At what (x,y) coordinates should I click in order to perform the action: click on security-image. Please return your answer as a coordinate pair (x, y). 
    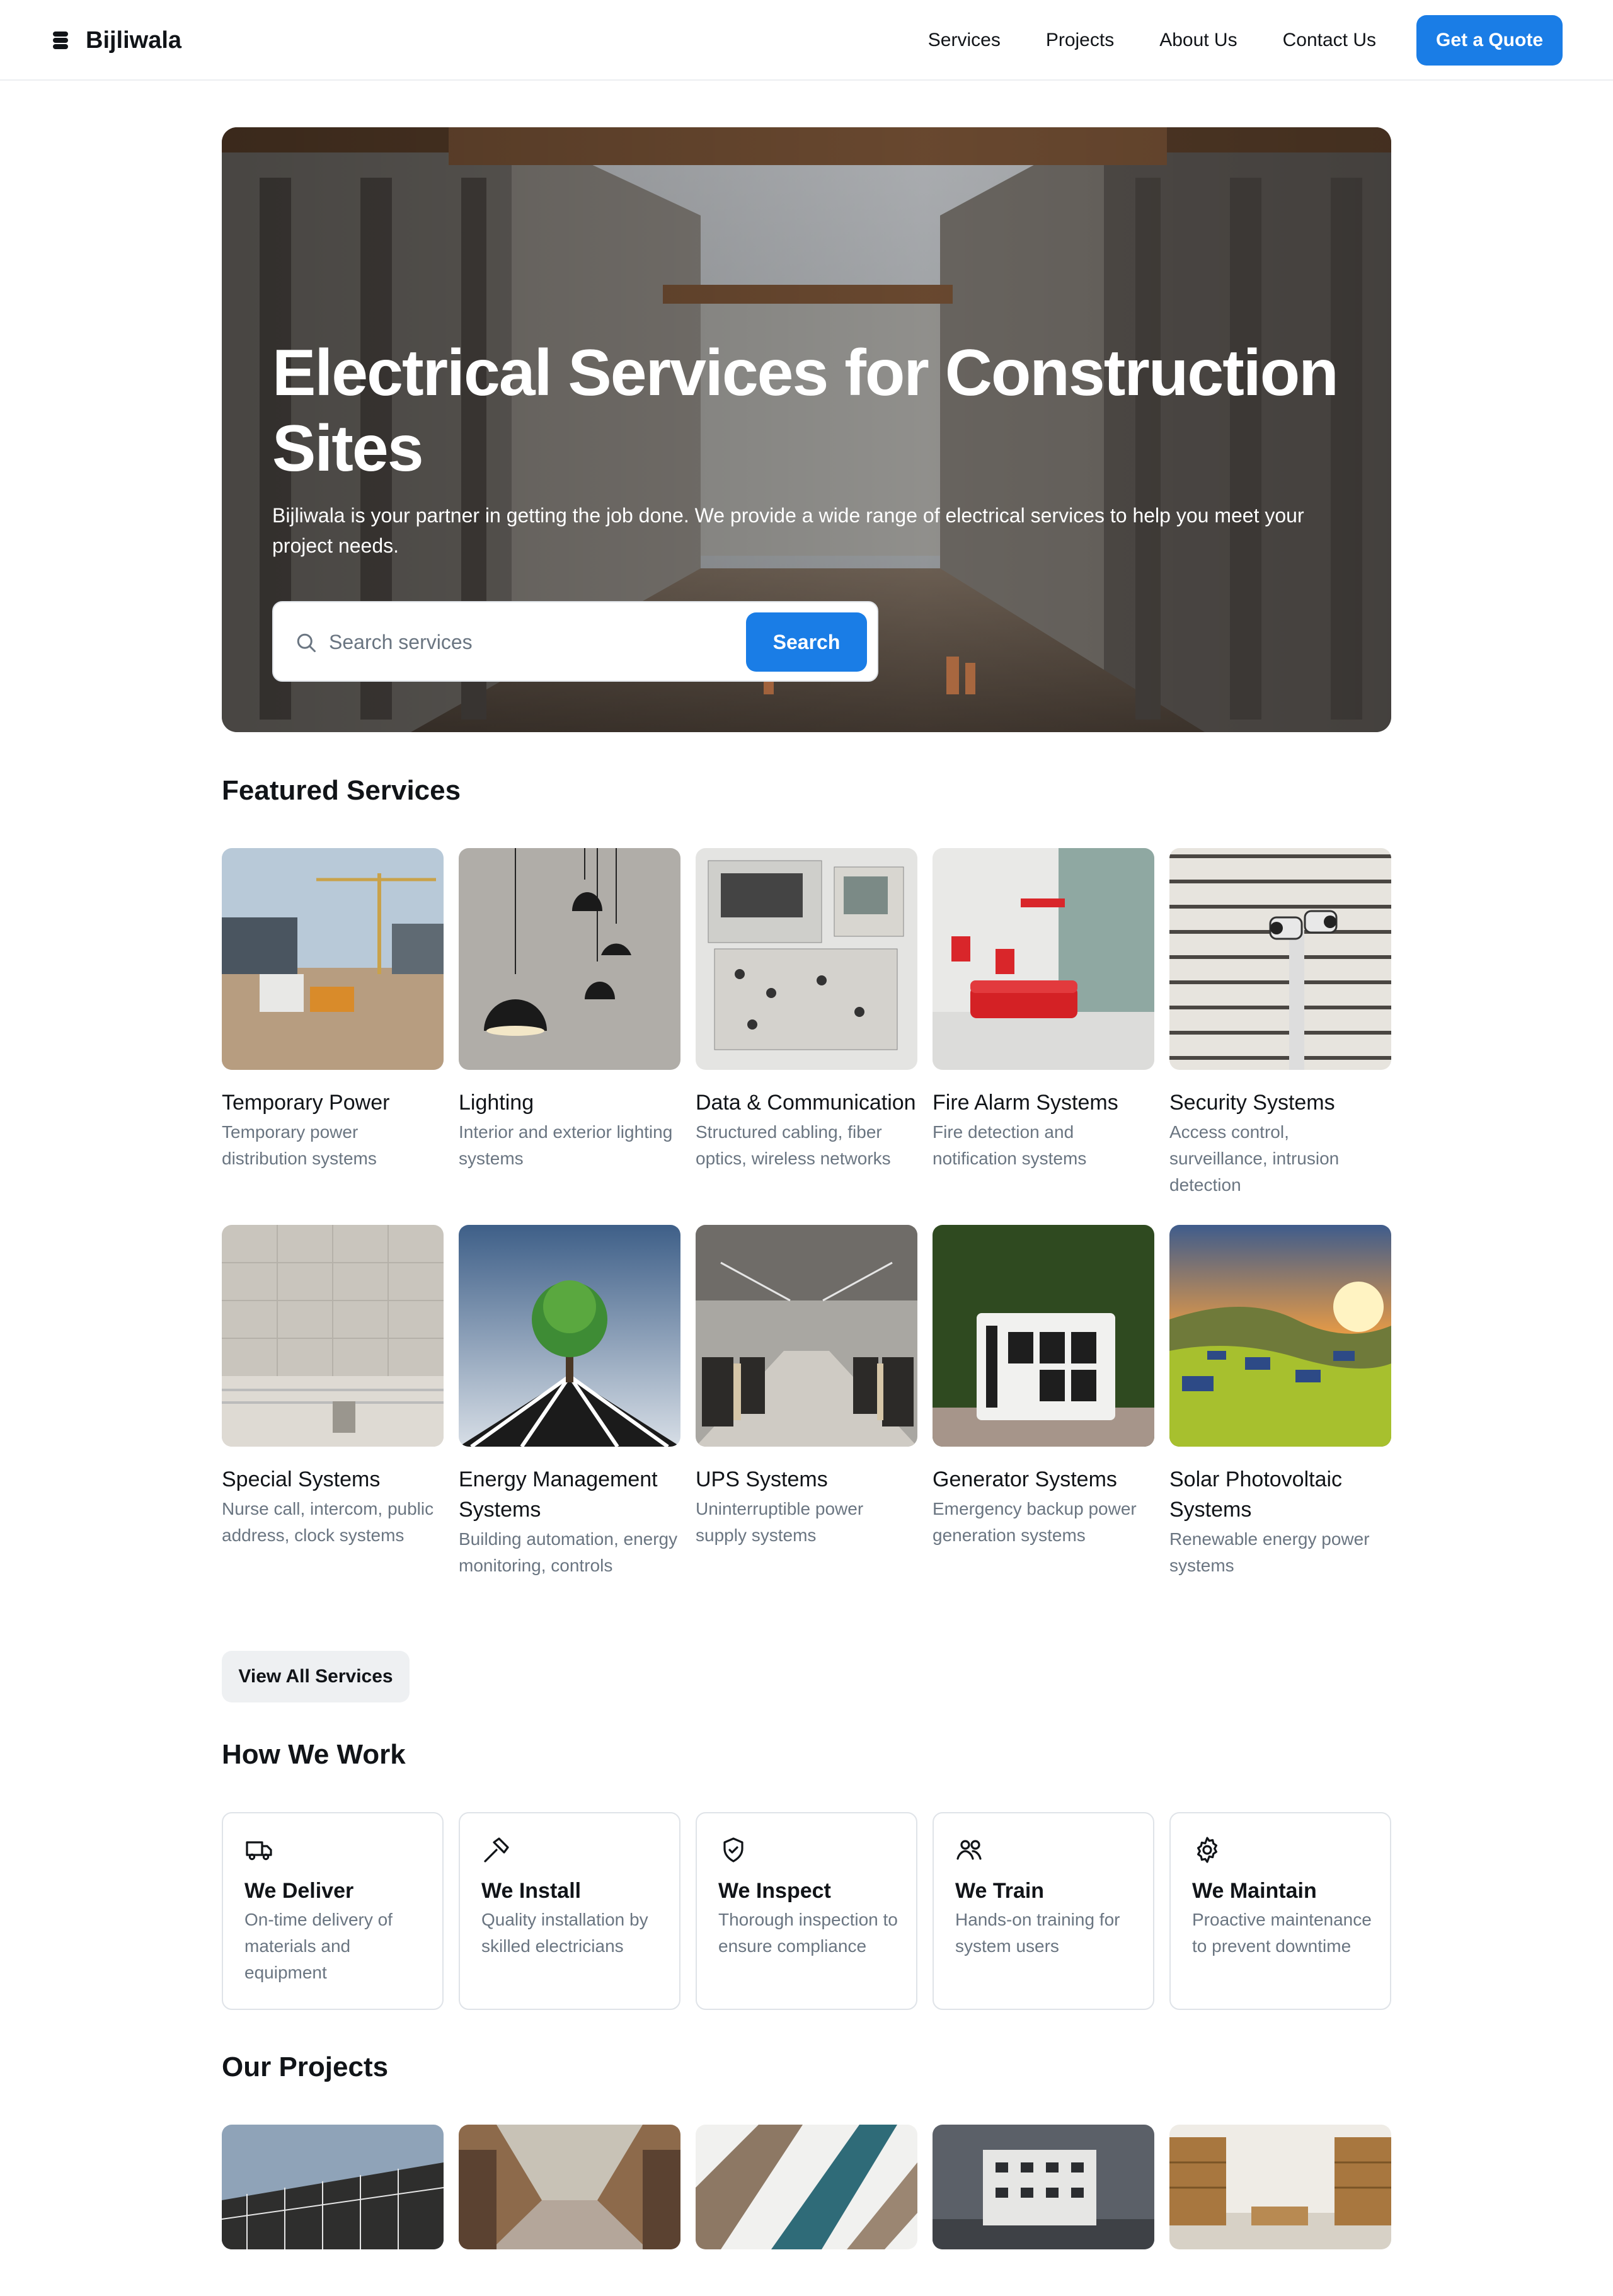
    Looking at the image, I should click on (1280, 959).